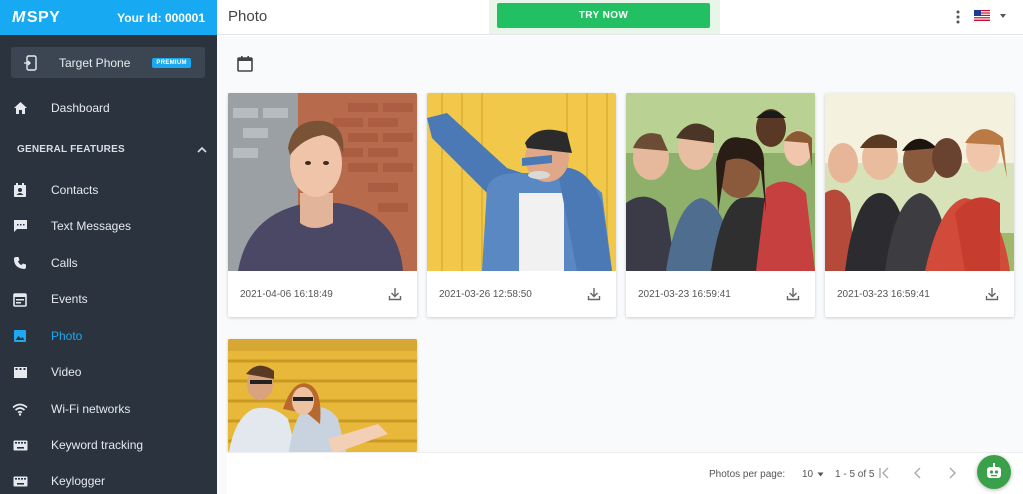 The height and width of the screenshot is (494, 1023). What do you see at coordinates (20, 263) in the screenshot?
I see `phone-icon` at bounding box center [20, 263].